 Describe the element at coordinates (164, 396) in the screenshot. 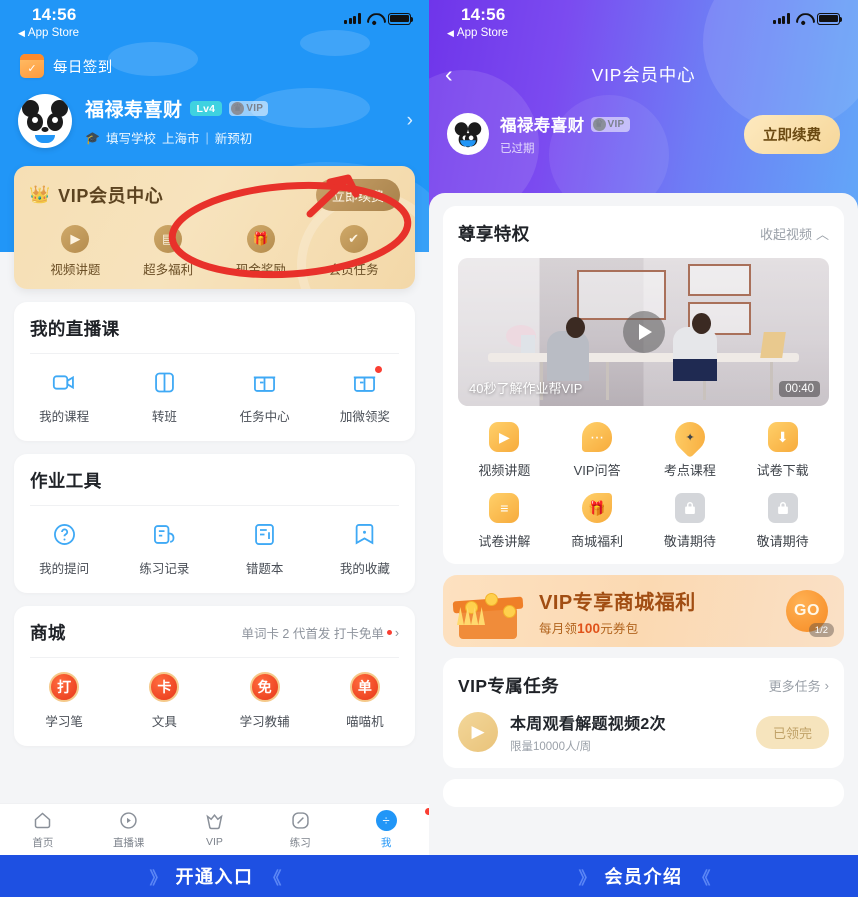

I see `grid-item-transfer: 转班` at that location.